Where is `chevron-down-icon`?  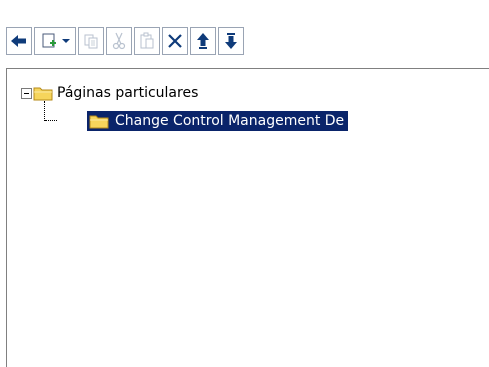 chevron-down-icon is located at coordinates (65, 41).